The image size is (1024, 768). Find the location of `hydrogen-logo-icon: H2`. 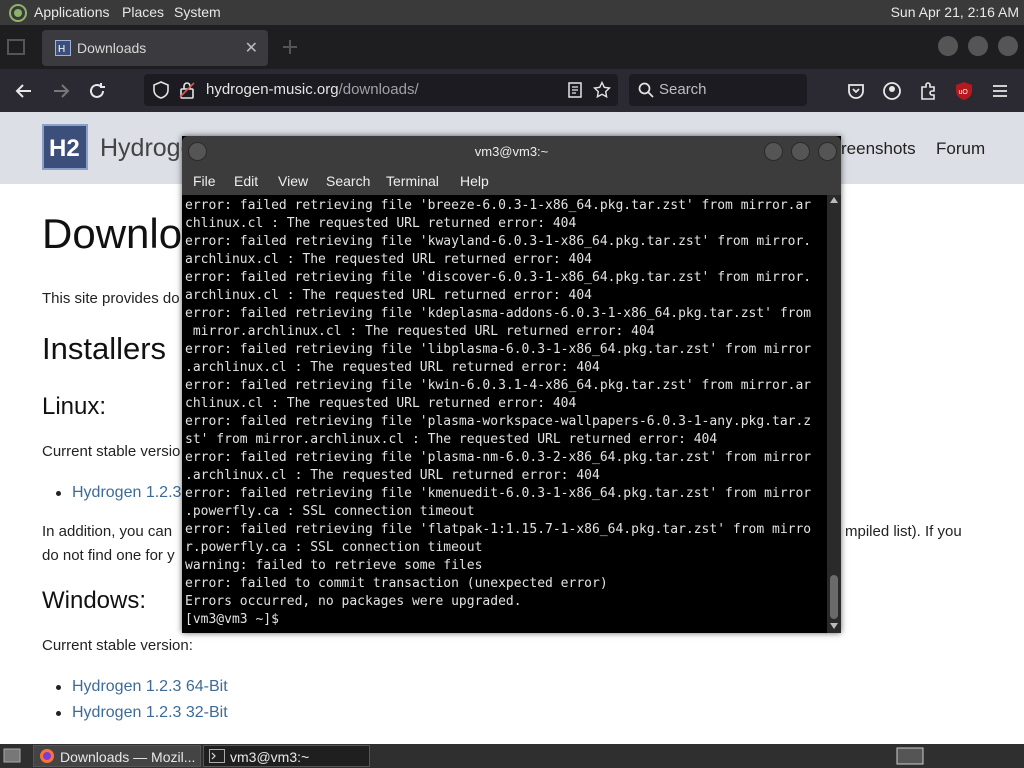

hydrogen-logo-icon: H2 is located at coordinates (65, 147).